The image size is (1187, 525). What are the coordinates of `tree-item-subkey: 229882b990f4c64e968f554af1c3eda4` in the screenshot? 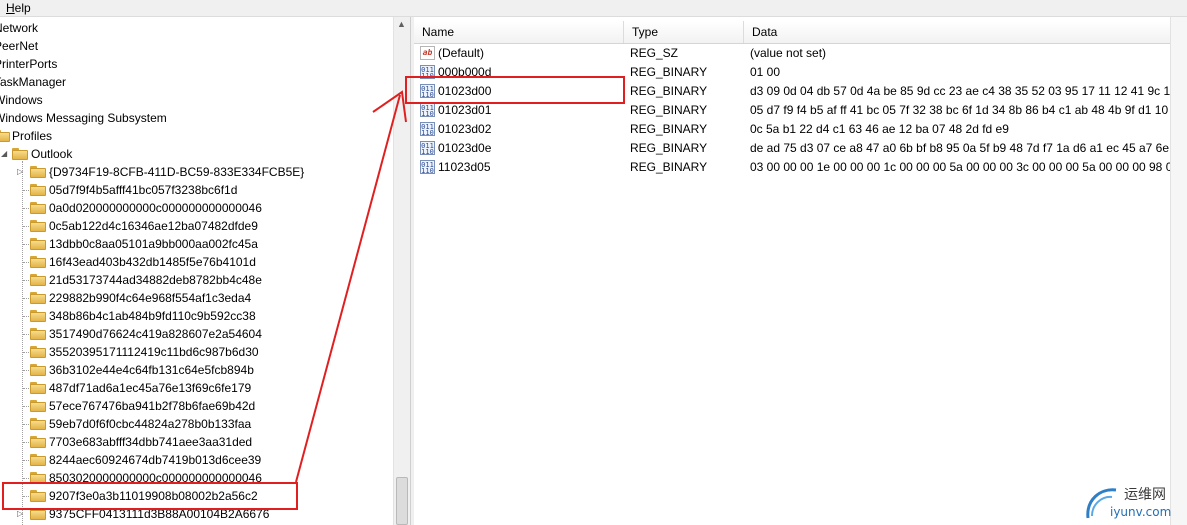 It's located at (196, 298).